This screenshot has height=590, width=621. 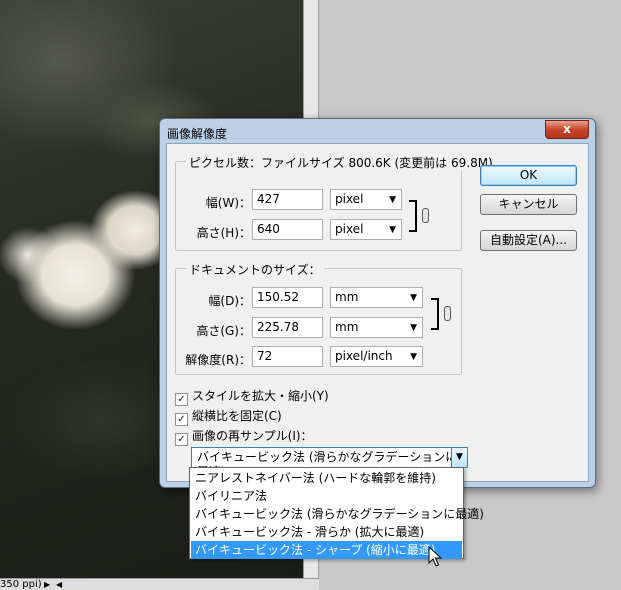 I want to click on resample-checkbox-row: ✓ 画像の再サンプル(I)：, so click(x=244, y=436).